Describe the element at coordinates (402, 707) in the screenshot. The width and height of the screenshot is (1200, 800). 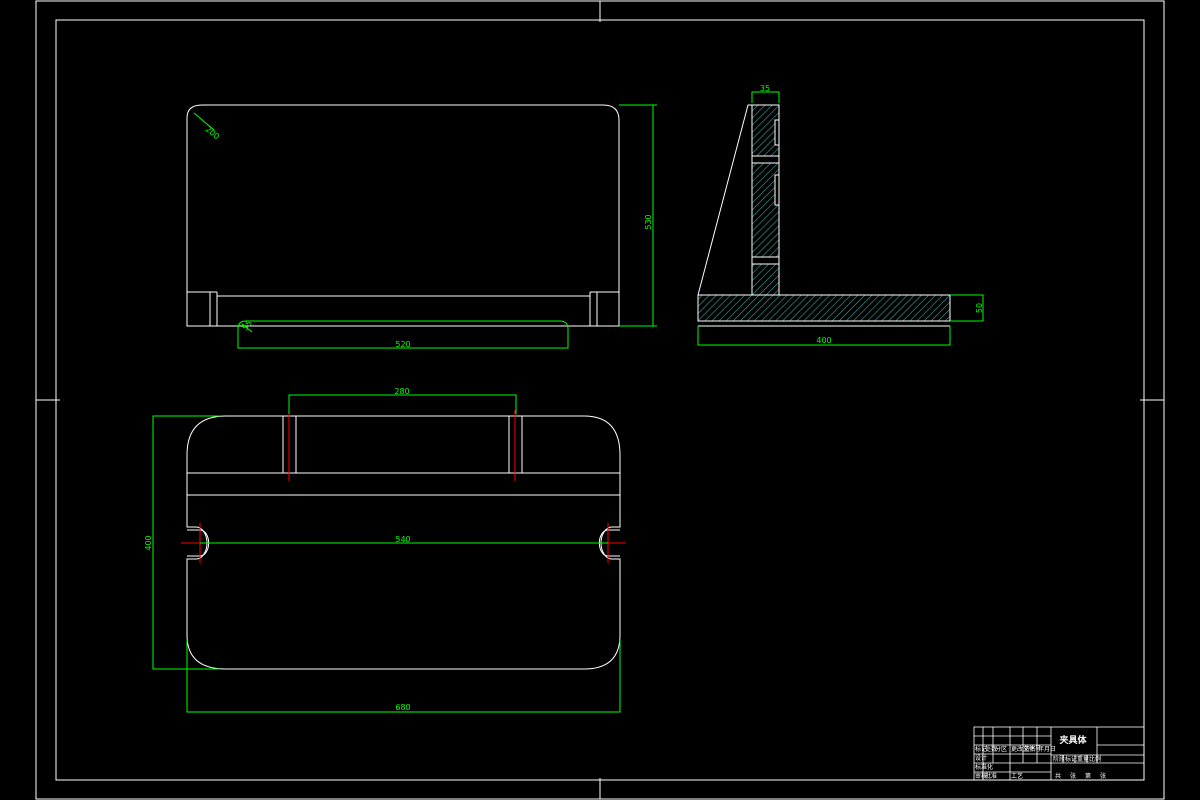
I see `dim-text-overall-width: 680` at that location.